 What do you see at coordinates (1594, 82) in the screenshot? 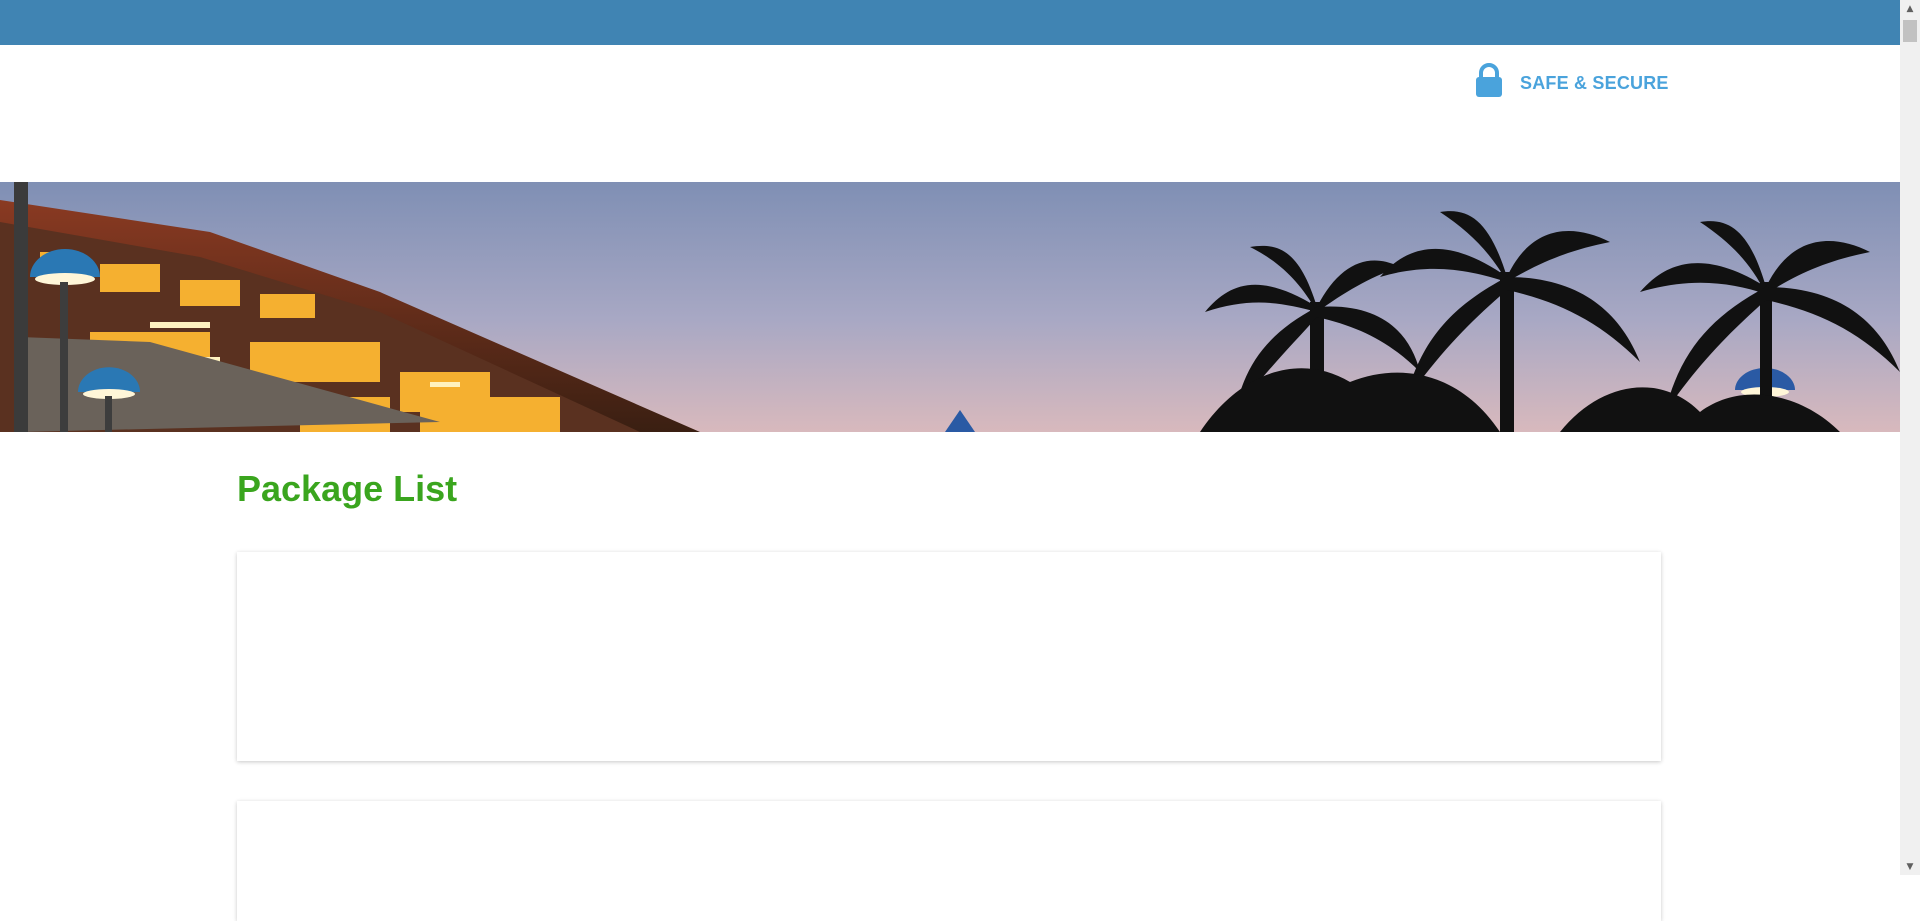
I see `safe-secure-label: SAFE & SECURE` at bounding box center [1594, 82].